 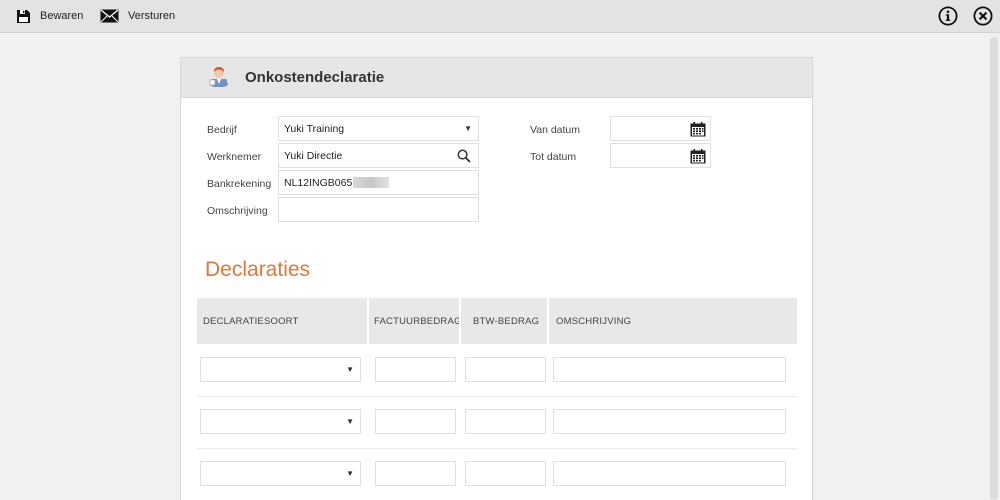 What do you see at coordinates (62, 16) in the screenshot?
I see `save-button-label: Bewaren` at bounding box center [62, 16].